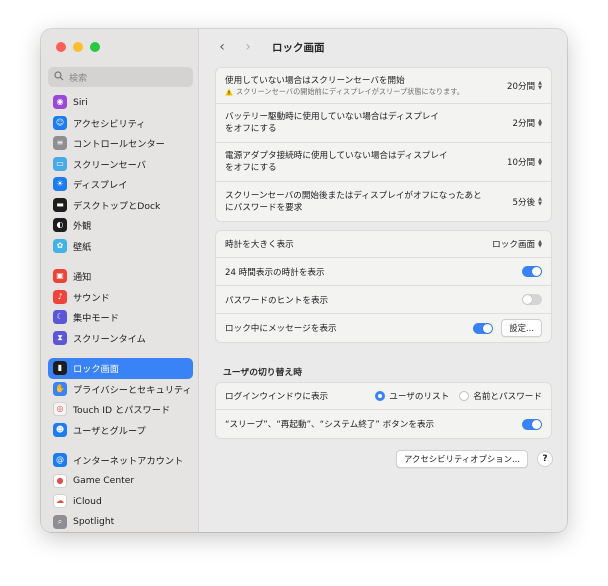 The height and width of the screenshot is (586, 608). What do you see at coordinates (251, 129) in the screenshot?
I see `battery-display-off-label-2: をオフにする` at bounding box center [251, 129].